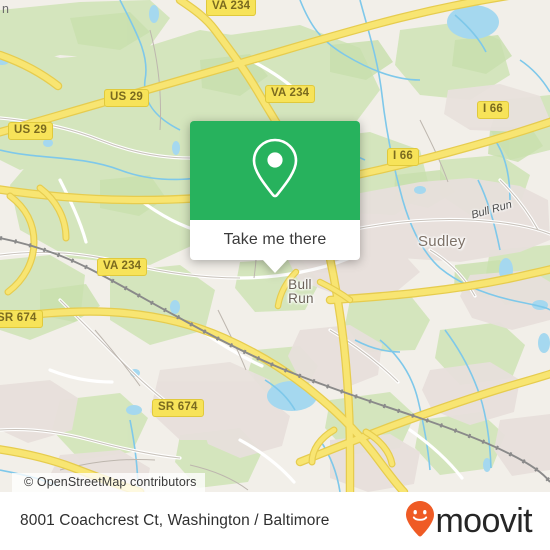 The image size is (550, 550). I want to click on moovit-smiley-pin-icon, so click(420, 521).